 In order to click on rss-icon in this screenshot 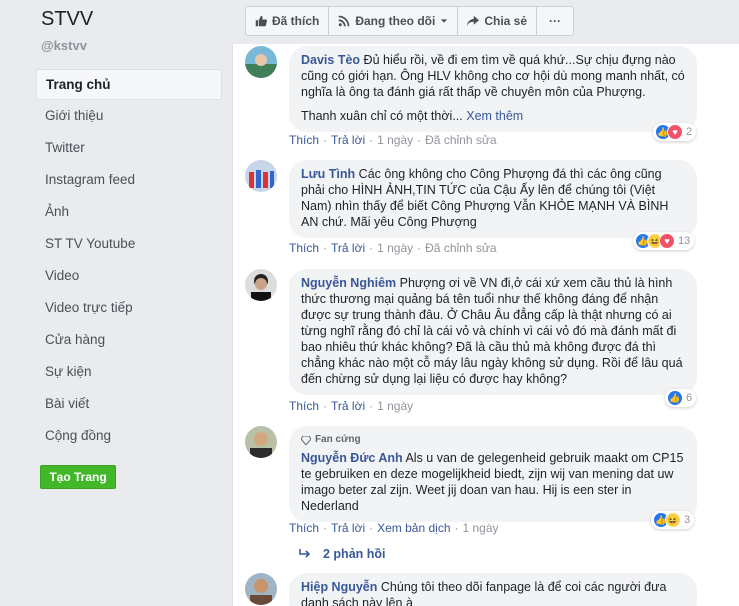, I will do `click(344, 21)`.